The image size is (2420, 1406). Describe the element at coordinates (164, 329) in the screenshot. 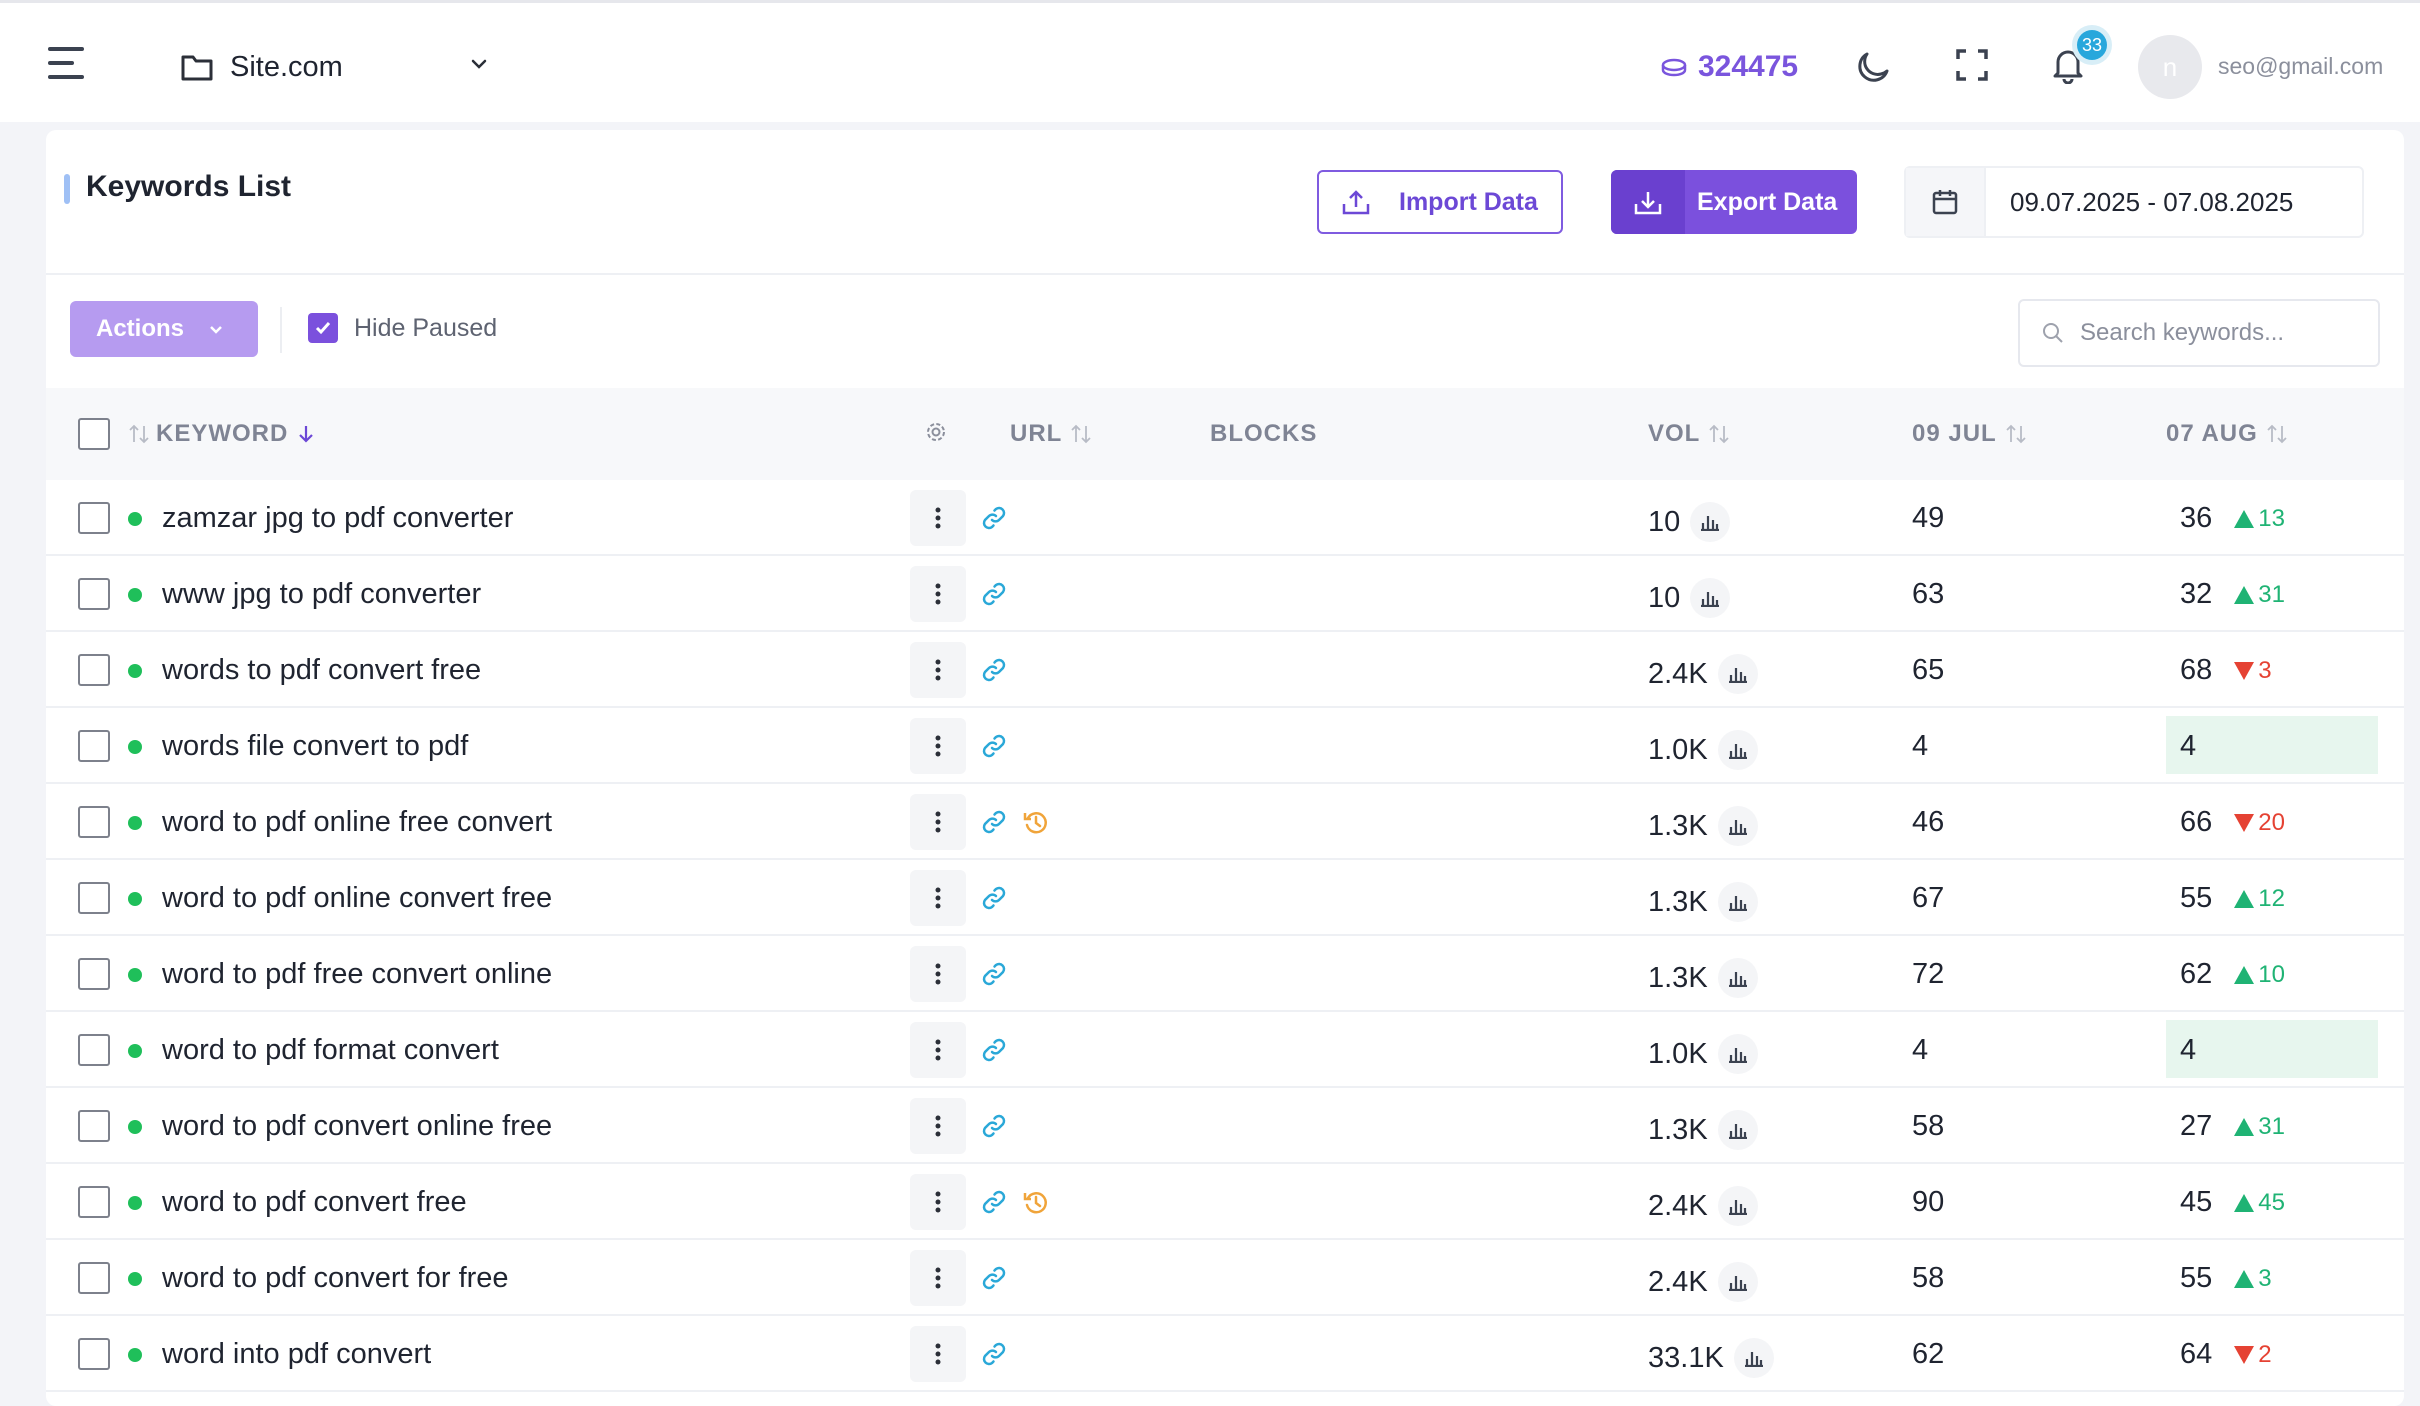

I see `actions-dropdown: Actions` at that location.